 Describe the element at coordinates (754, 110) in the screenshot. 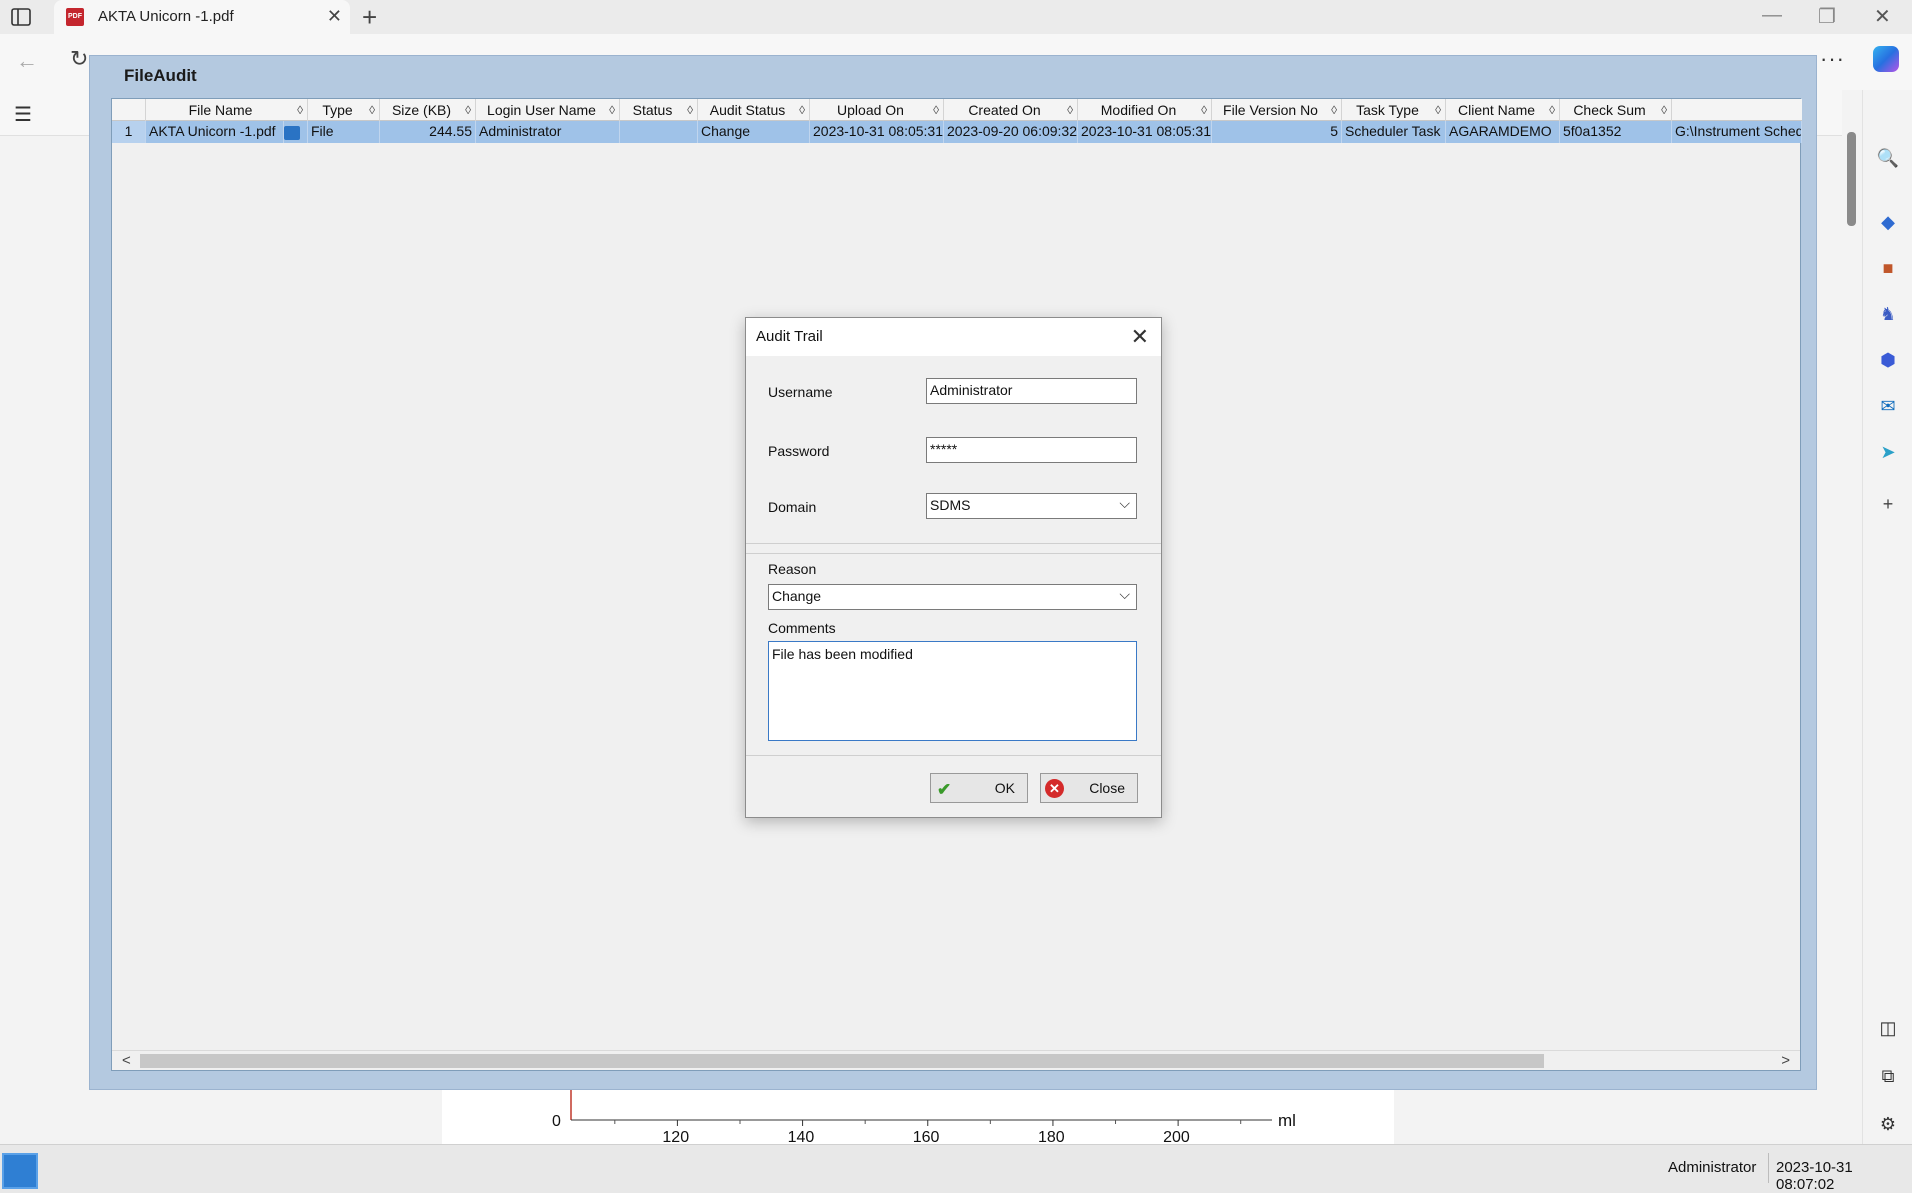

I see `column-header-audit-status: Audit Status ◊` at that location.